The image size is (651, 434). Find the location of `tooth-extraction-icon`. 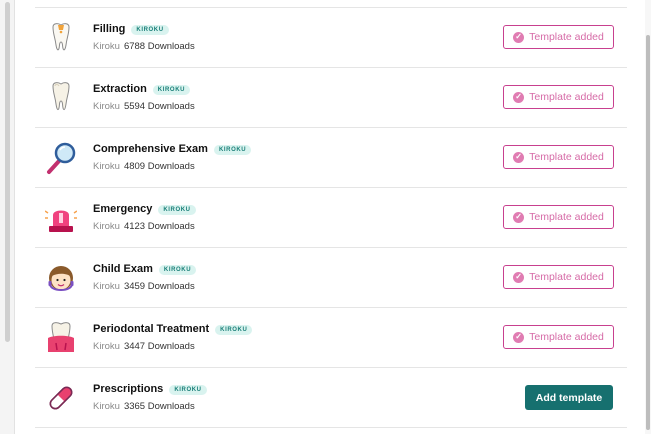

tooth-extraction-icon is located at coordinates (61, 98).